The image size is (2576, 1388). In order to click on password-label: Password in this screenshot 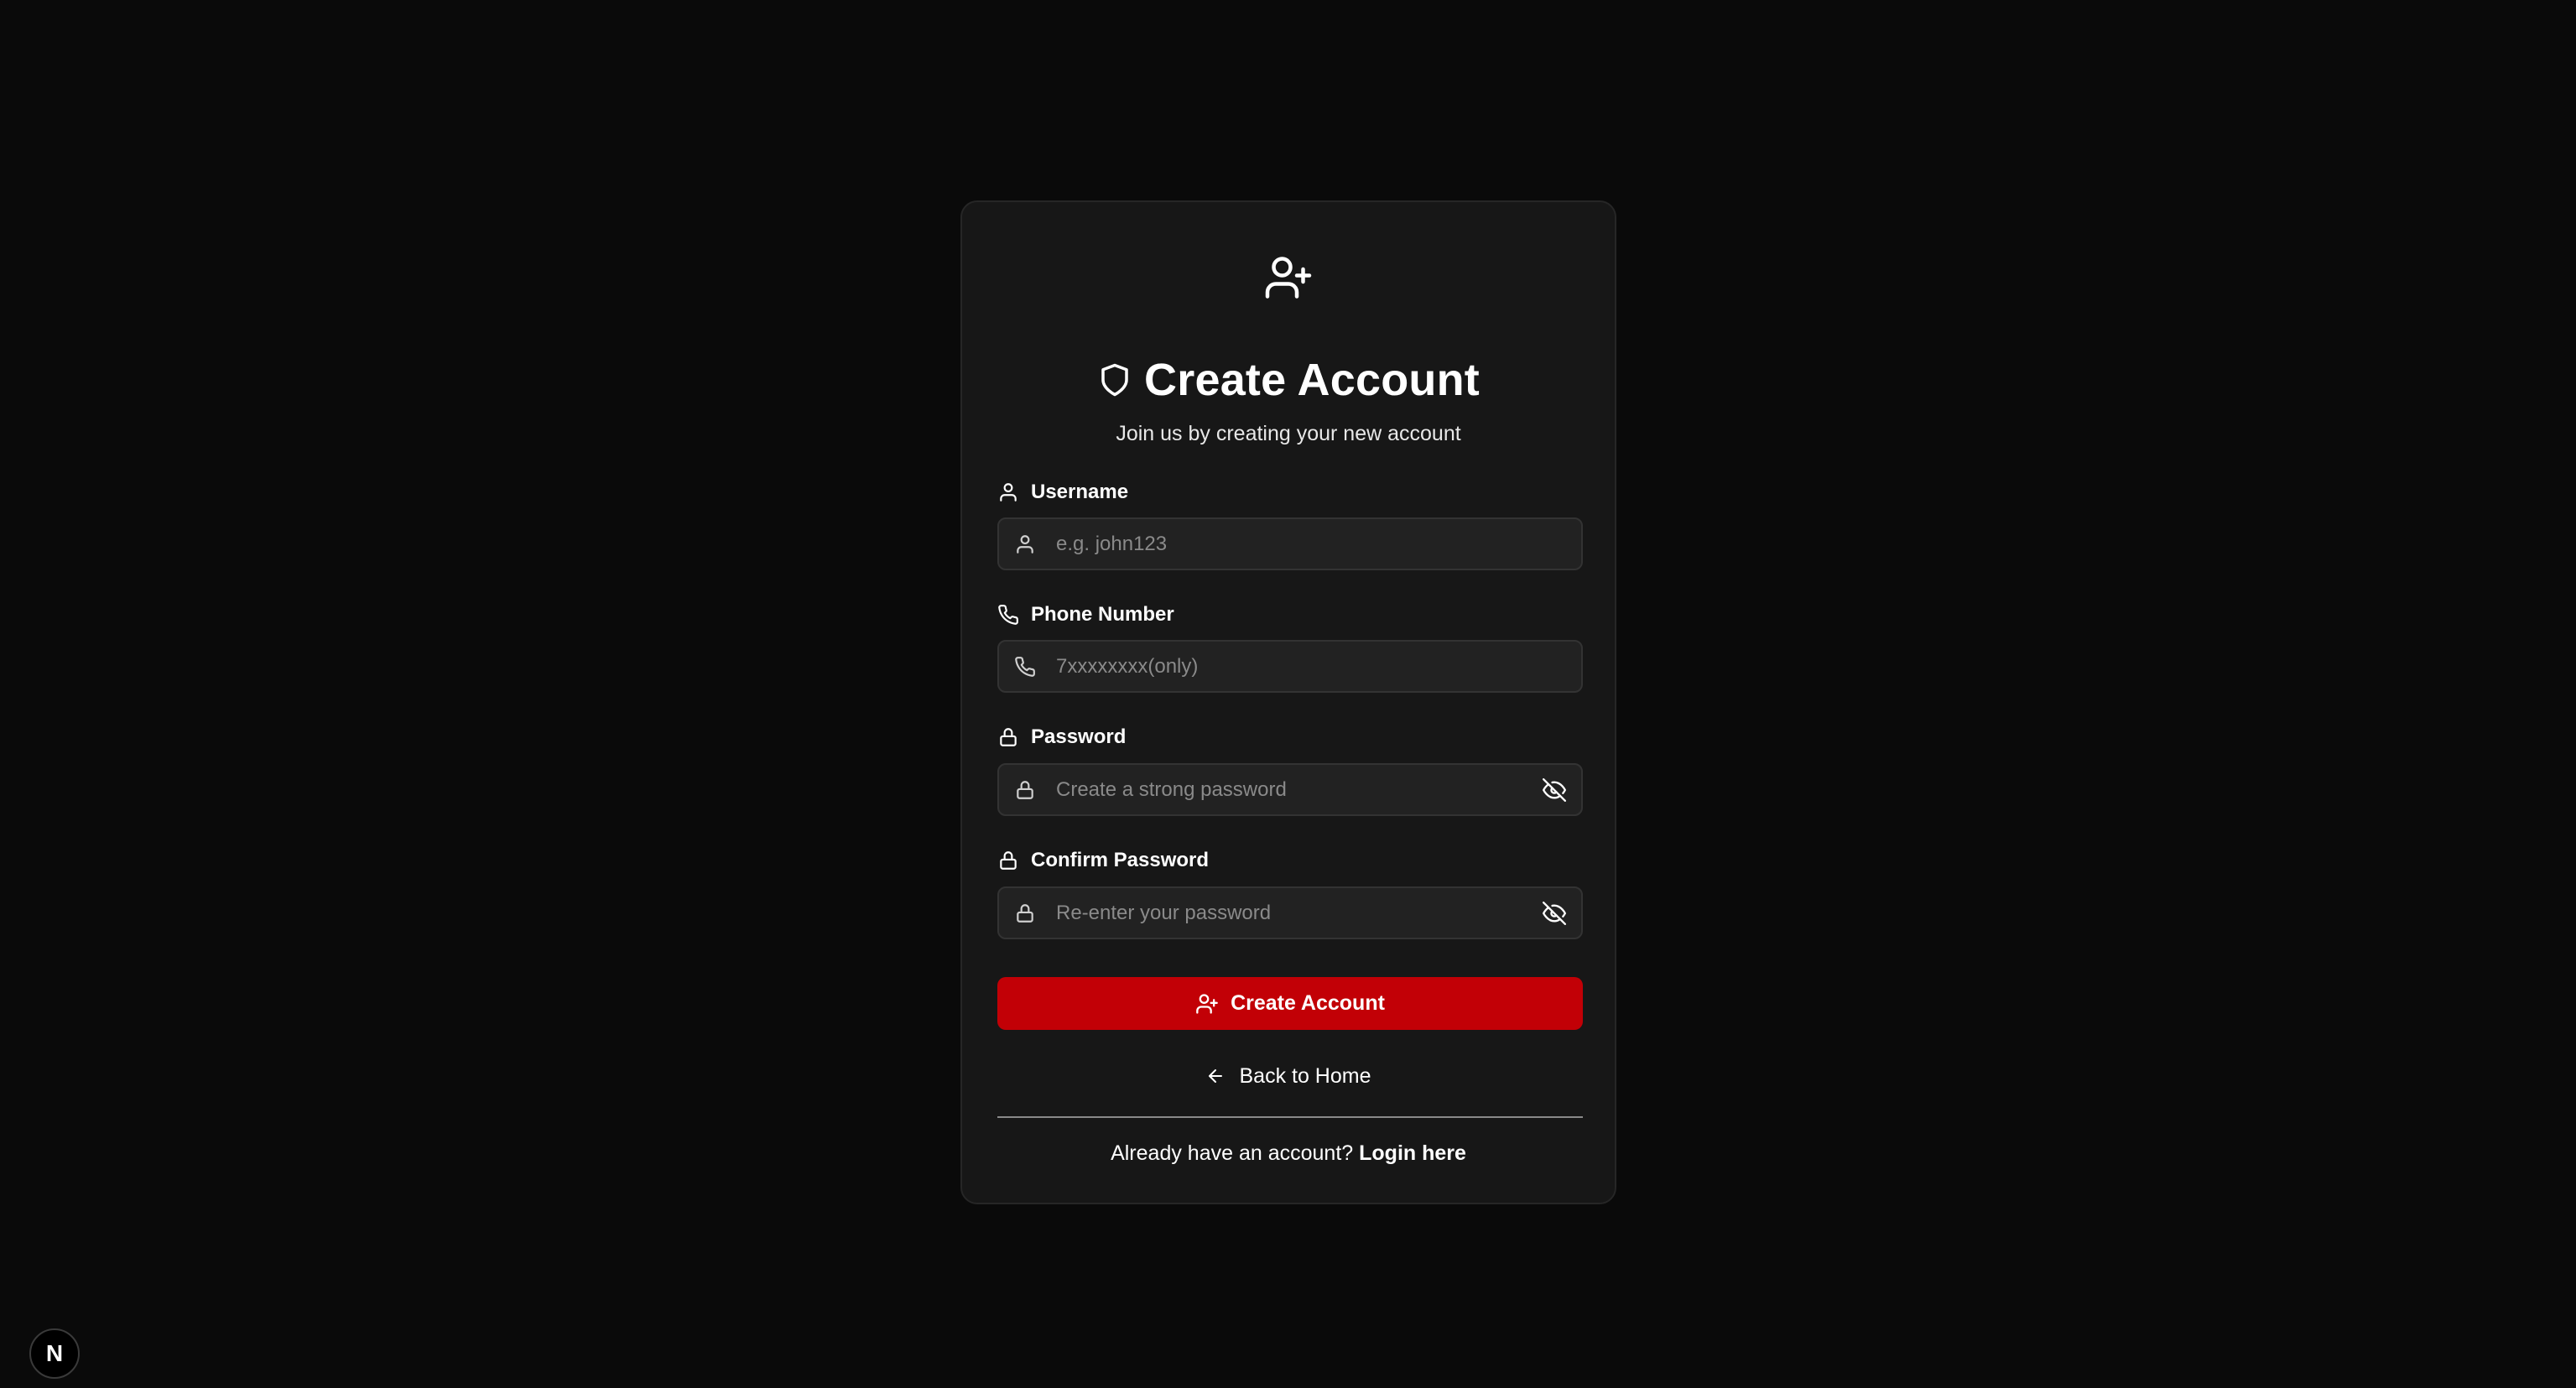, I will do `click(1079, 737)`.